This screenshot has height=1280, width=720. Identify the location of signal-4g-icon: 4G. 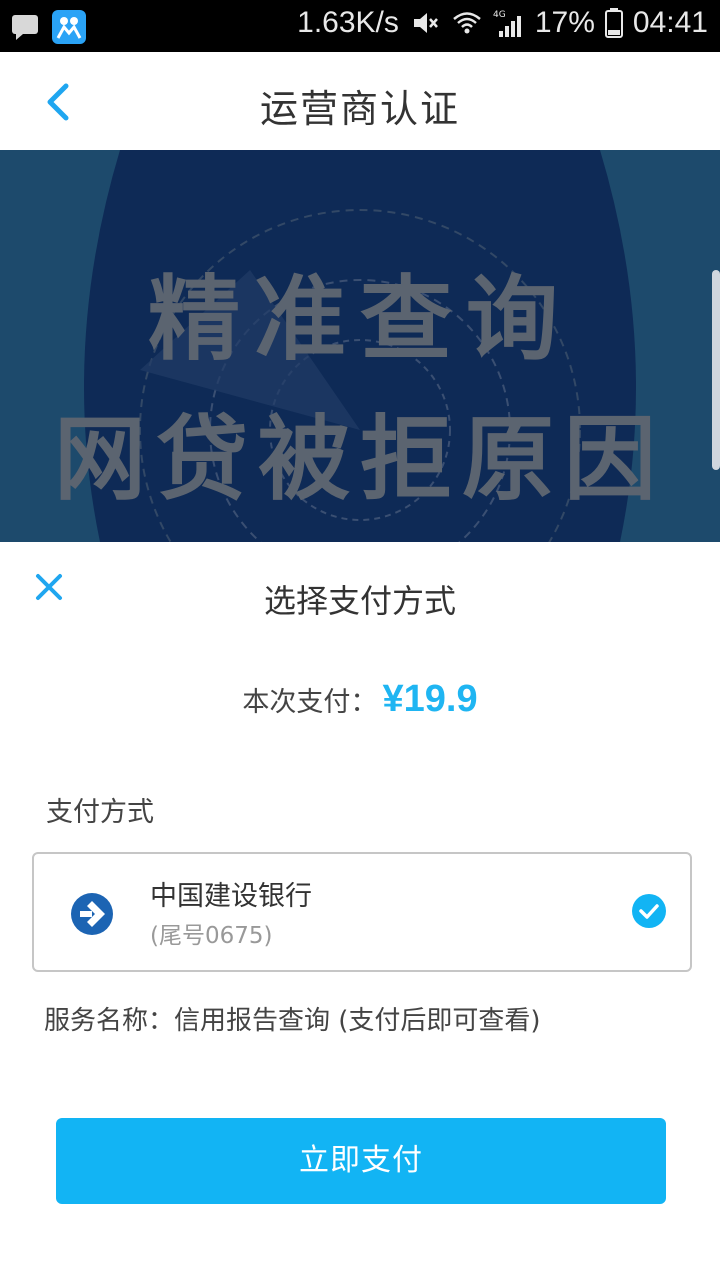
(507, 23).